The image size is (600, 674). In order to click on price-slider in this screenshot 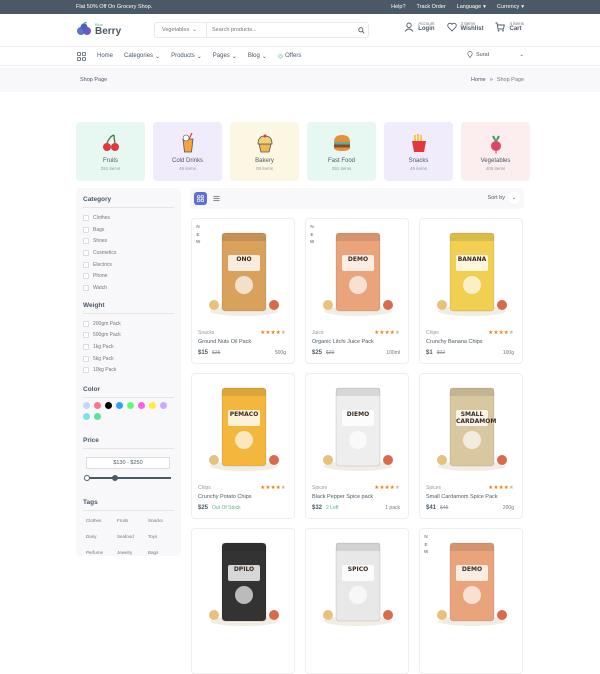, I will do `click(127, 478)`.